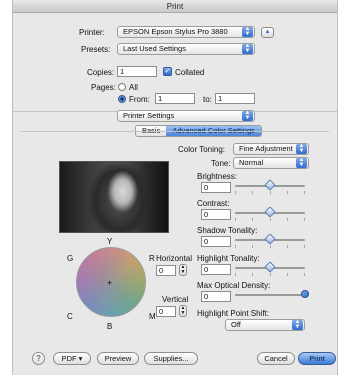 The width and height of the screenshot is (350, 375). Describe the element at coordinates (265, 325) in the screenshot. I see `highlight-point-shift-popup: Off ▲ ▼` at that location.